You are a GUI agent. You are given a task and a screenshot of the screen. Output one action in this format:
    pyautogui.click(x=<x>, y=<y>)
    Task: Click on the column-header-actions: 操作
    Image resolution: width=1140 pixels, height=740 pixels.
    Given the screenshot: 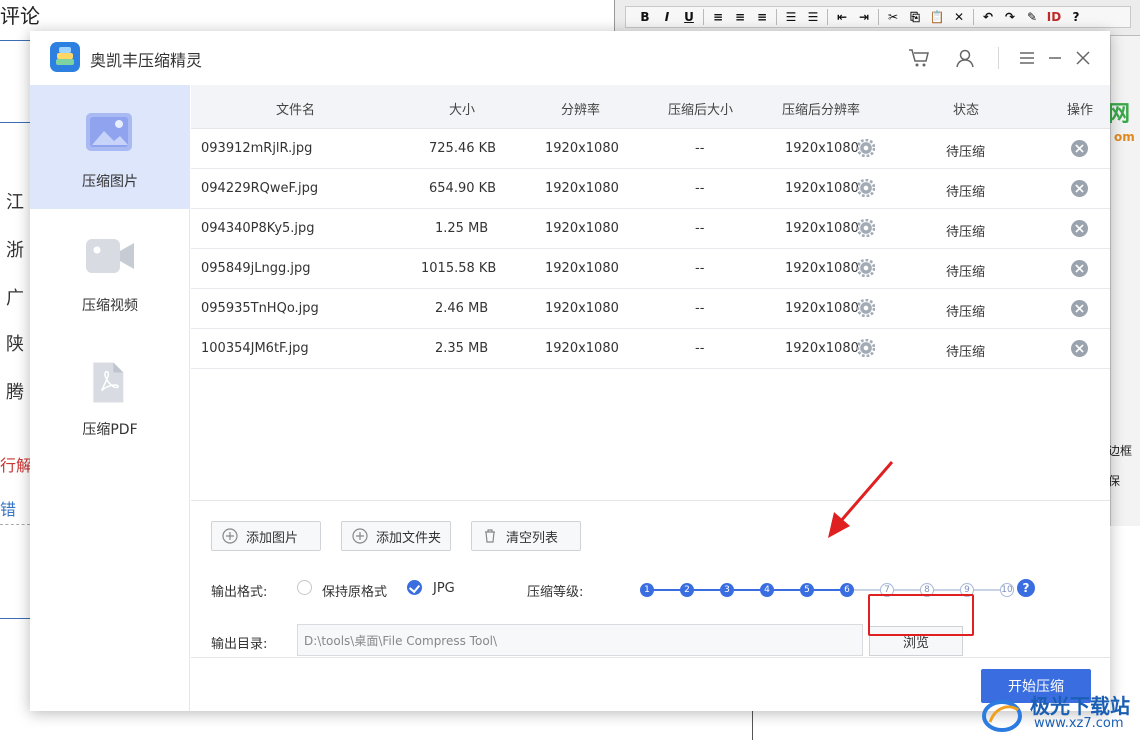 What is the action you would take?
    pyautogui.click(x=1080, y=110)
    